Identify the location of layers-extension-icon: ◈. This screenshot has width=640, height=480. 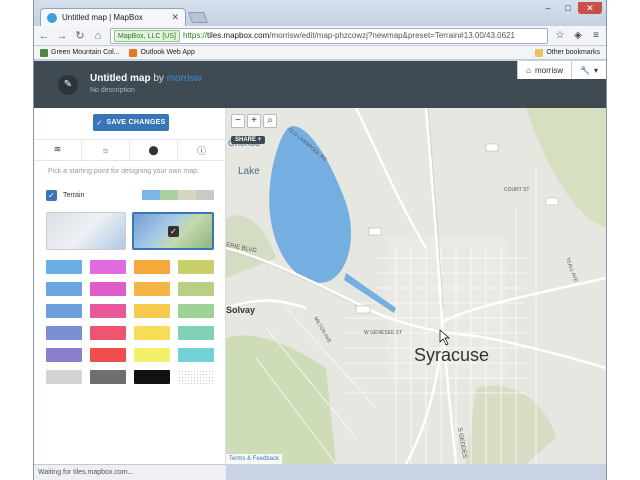
(578, 35).